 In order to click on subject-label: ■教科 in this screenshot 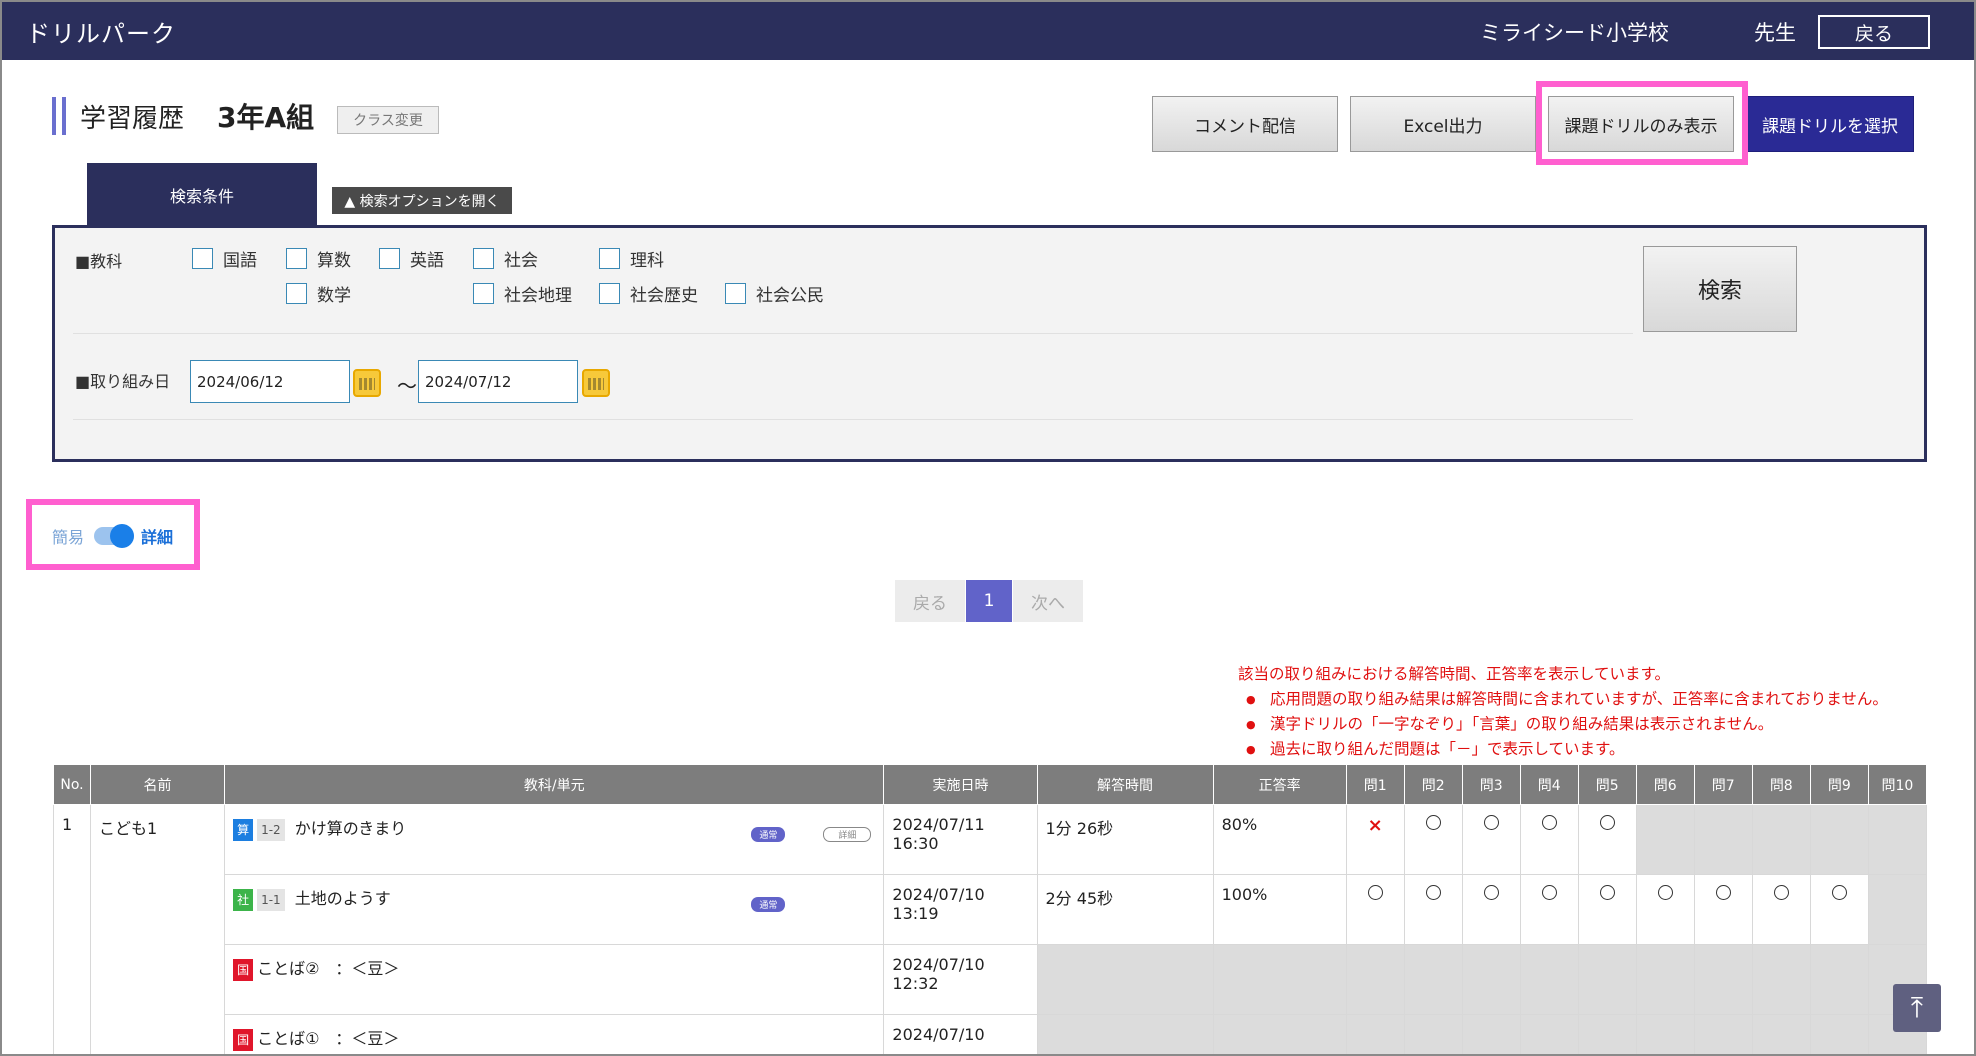, I will do `click(99, 261)`.